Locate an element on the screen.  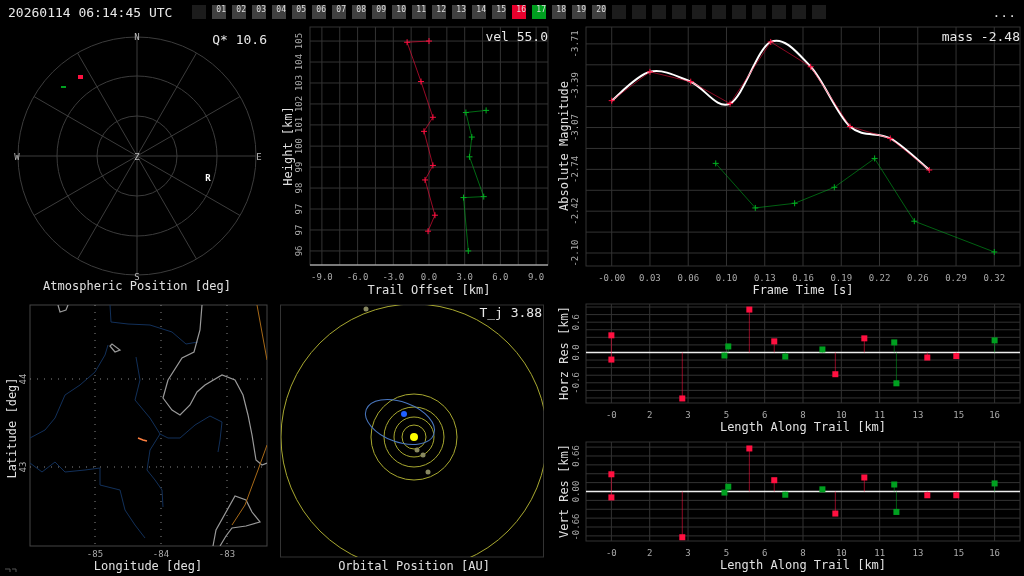
tick-label: 0.13 is located at coordinates (764, 278).